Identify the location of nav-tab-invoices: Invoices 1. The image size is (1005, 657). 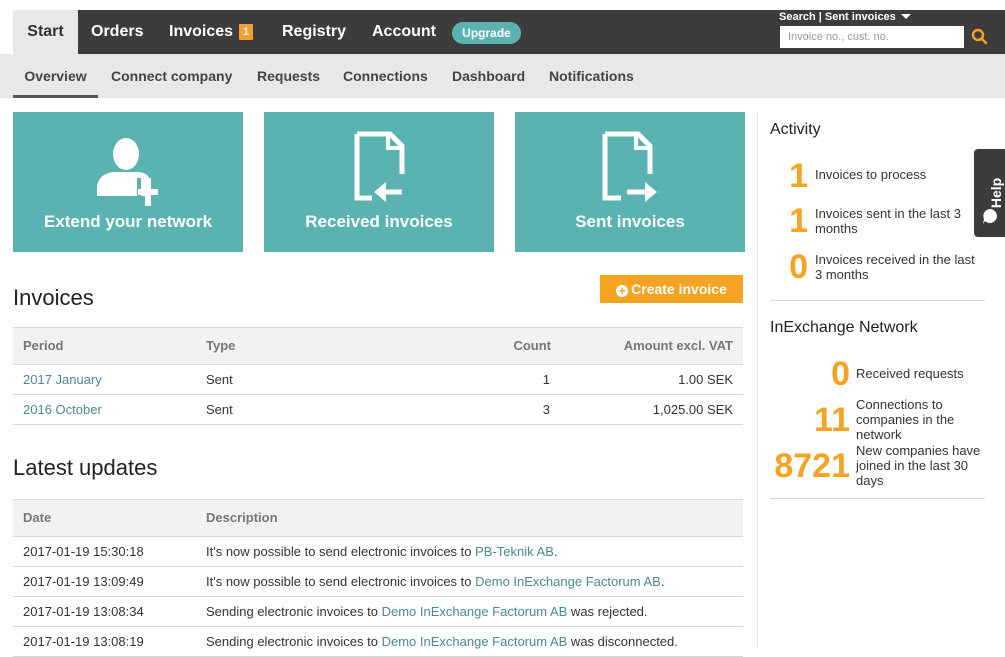
(211, 32).